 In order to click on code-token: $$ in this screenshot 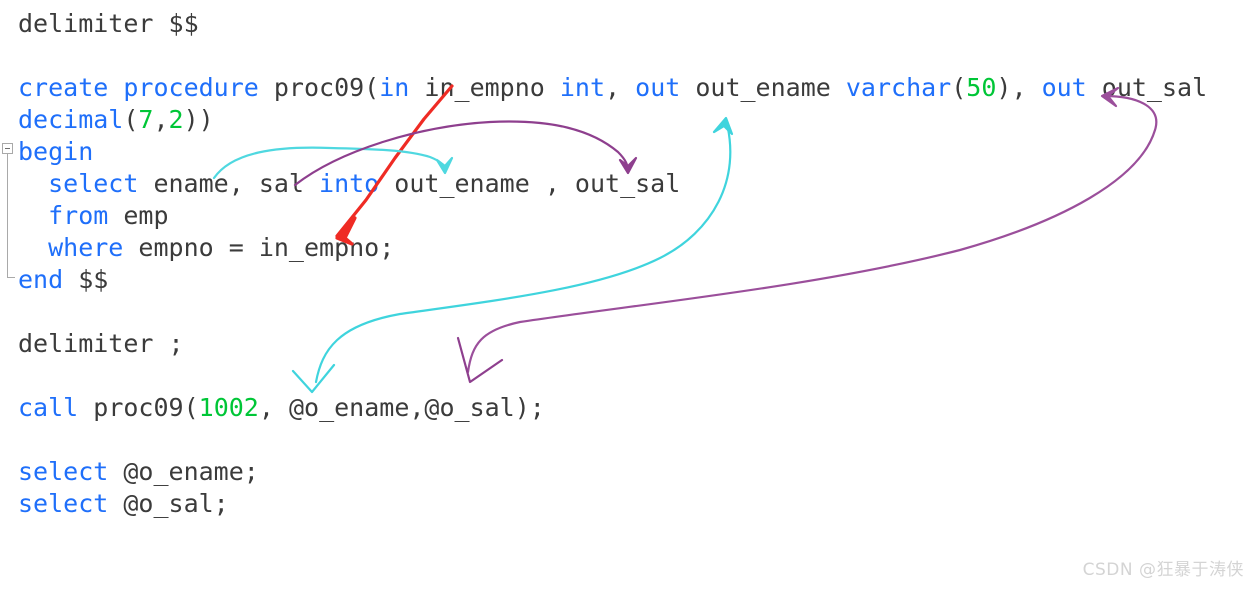, I will do `click(86, 279)`.